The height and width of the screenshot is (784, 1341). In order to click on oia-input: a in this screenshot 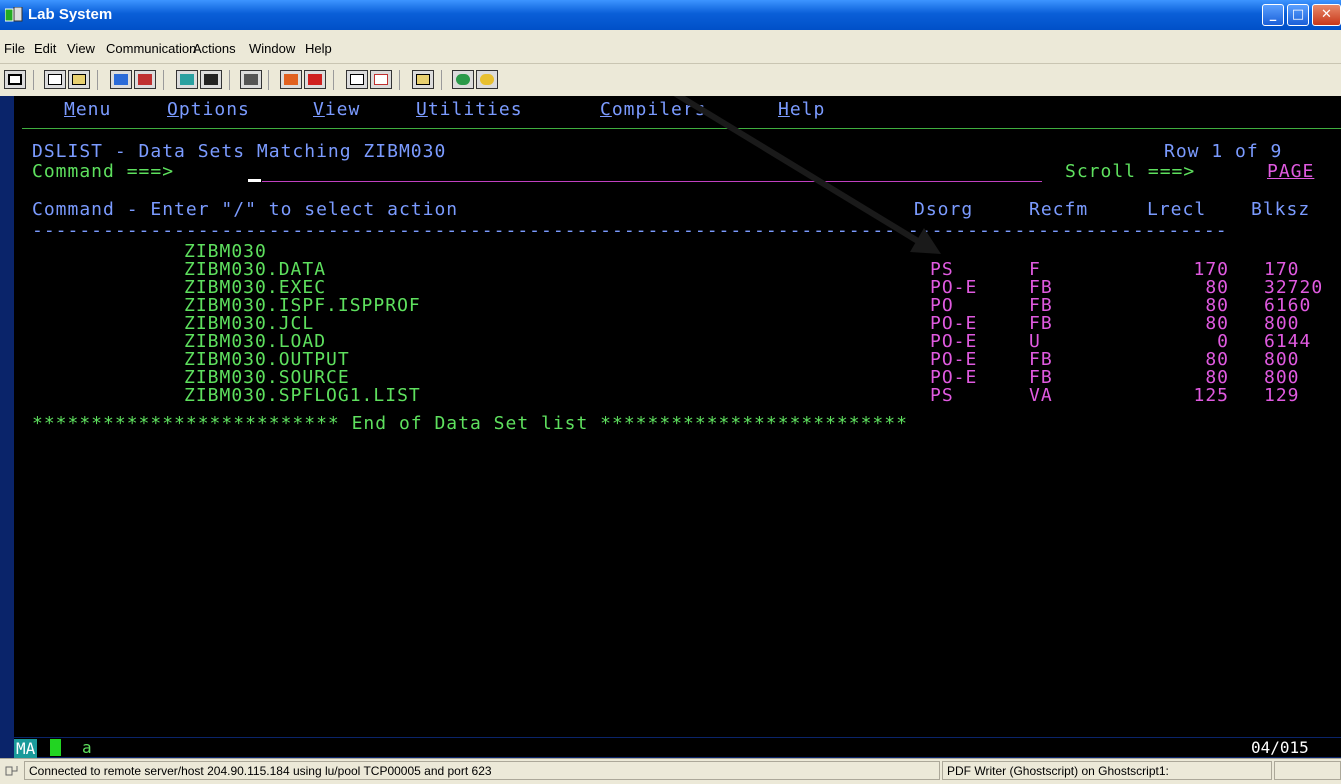, I will do `click(87, 747)`.